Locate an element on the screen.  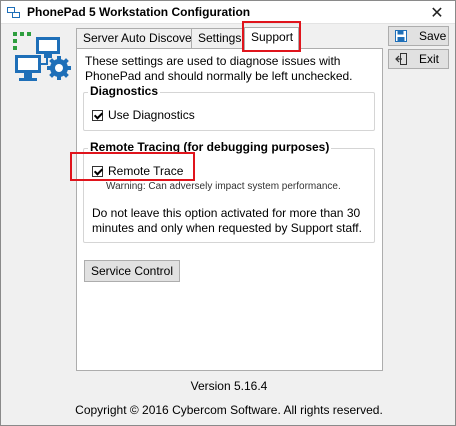
version-text: Version 5.16.4 is located at coordinates (229, 386).